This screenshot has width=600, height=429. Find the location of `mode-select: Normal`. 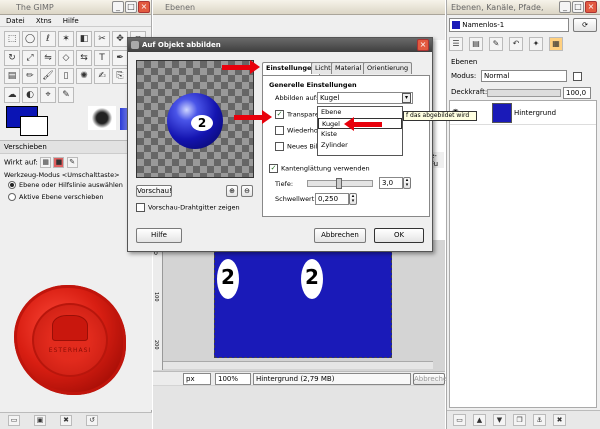

mode-select: Normal is located at coordinates (524, 76).